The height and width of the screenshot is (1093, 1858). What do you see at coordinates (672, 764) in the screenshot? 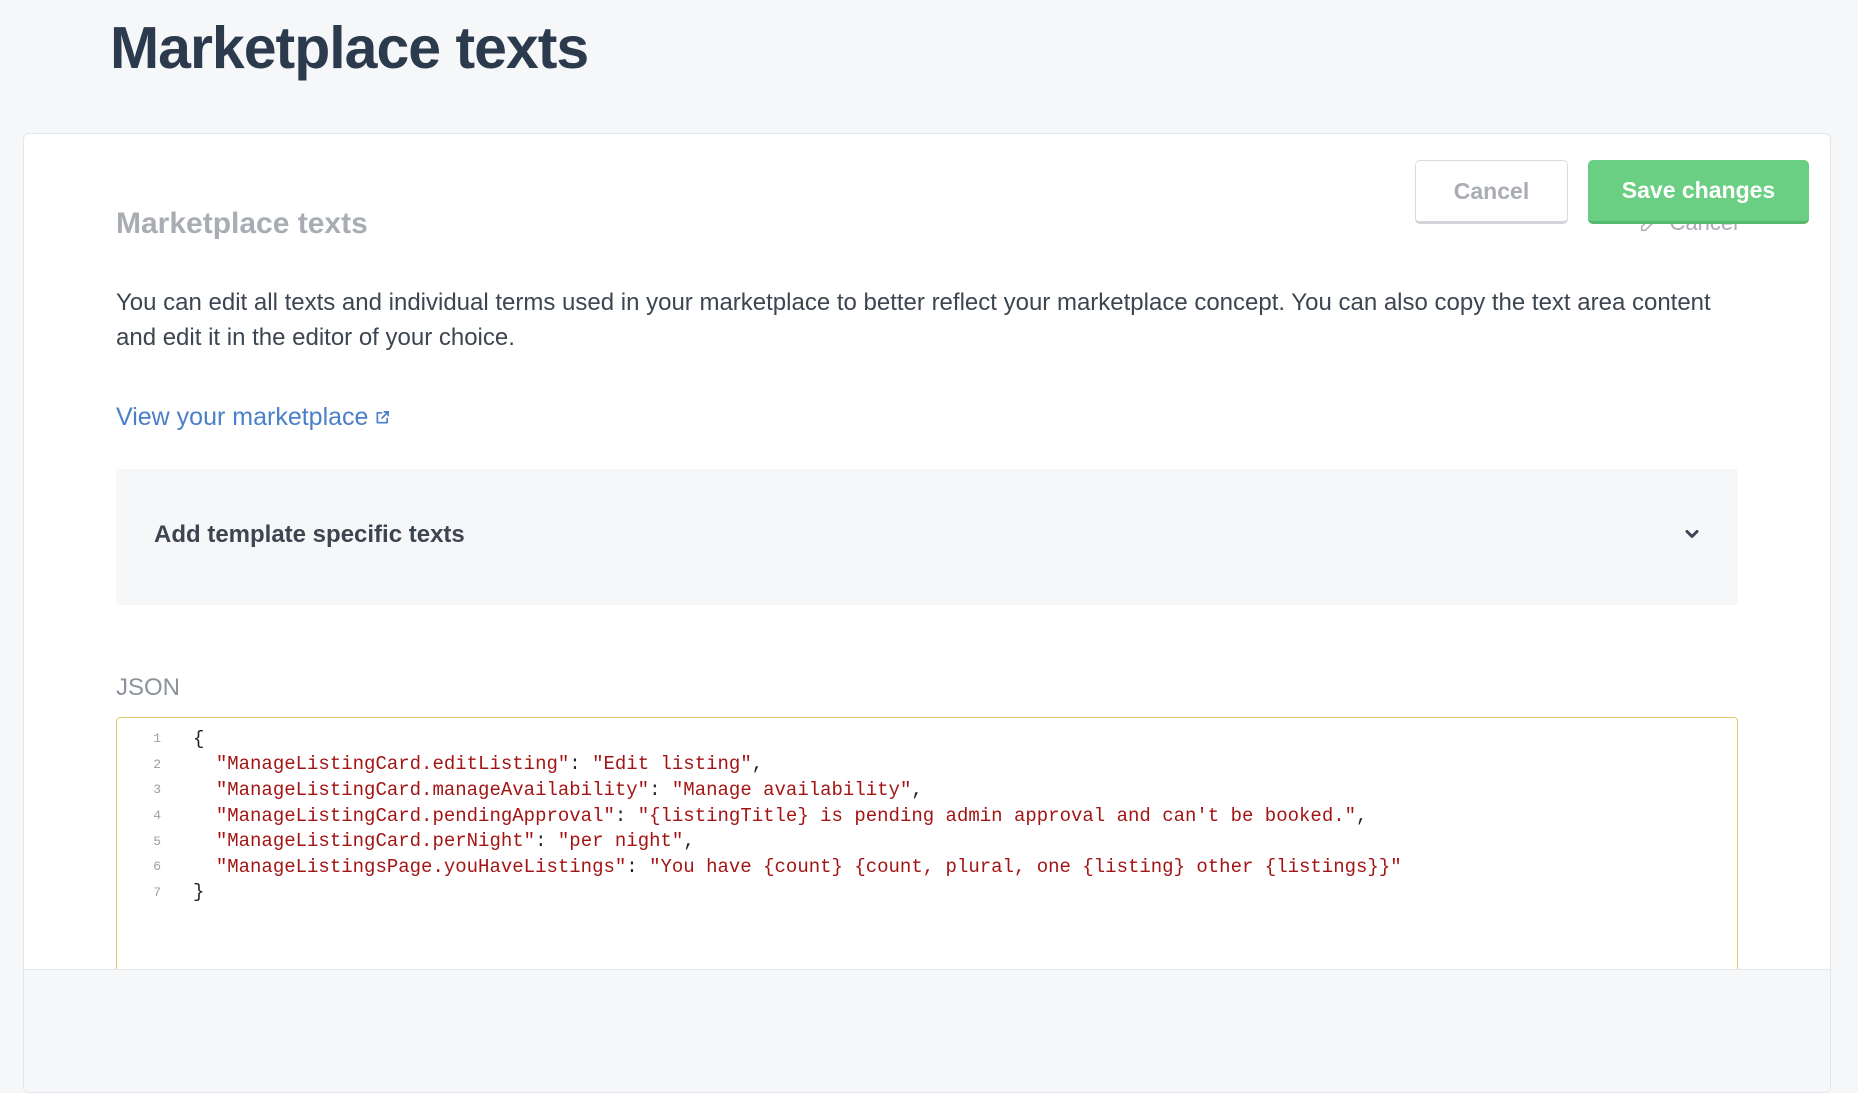
I see `code-value: "Edit listing"` at bounding box center [672, 764].